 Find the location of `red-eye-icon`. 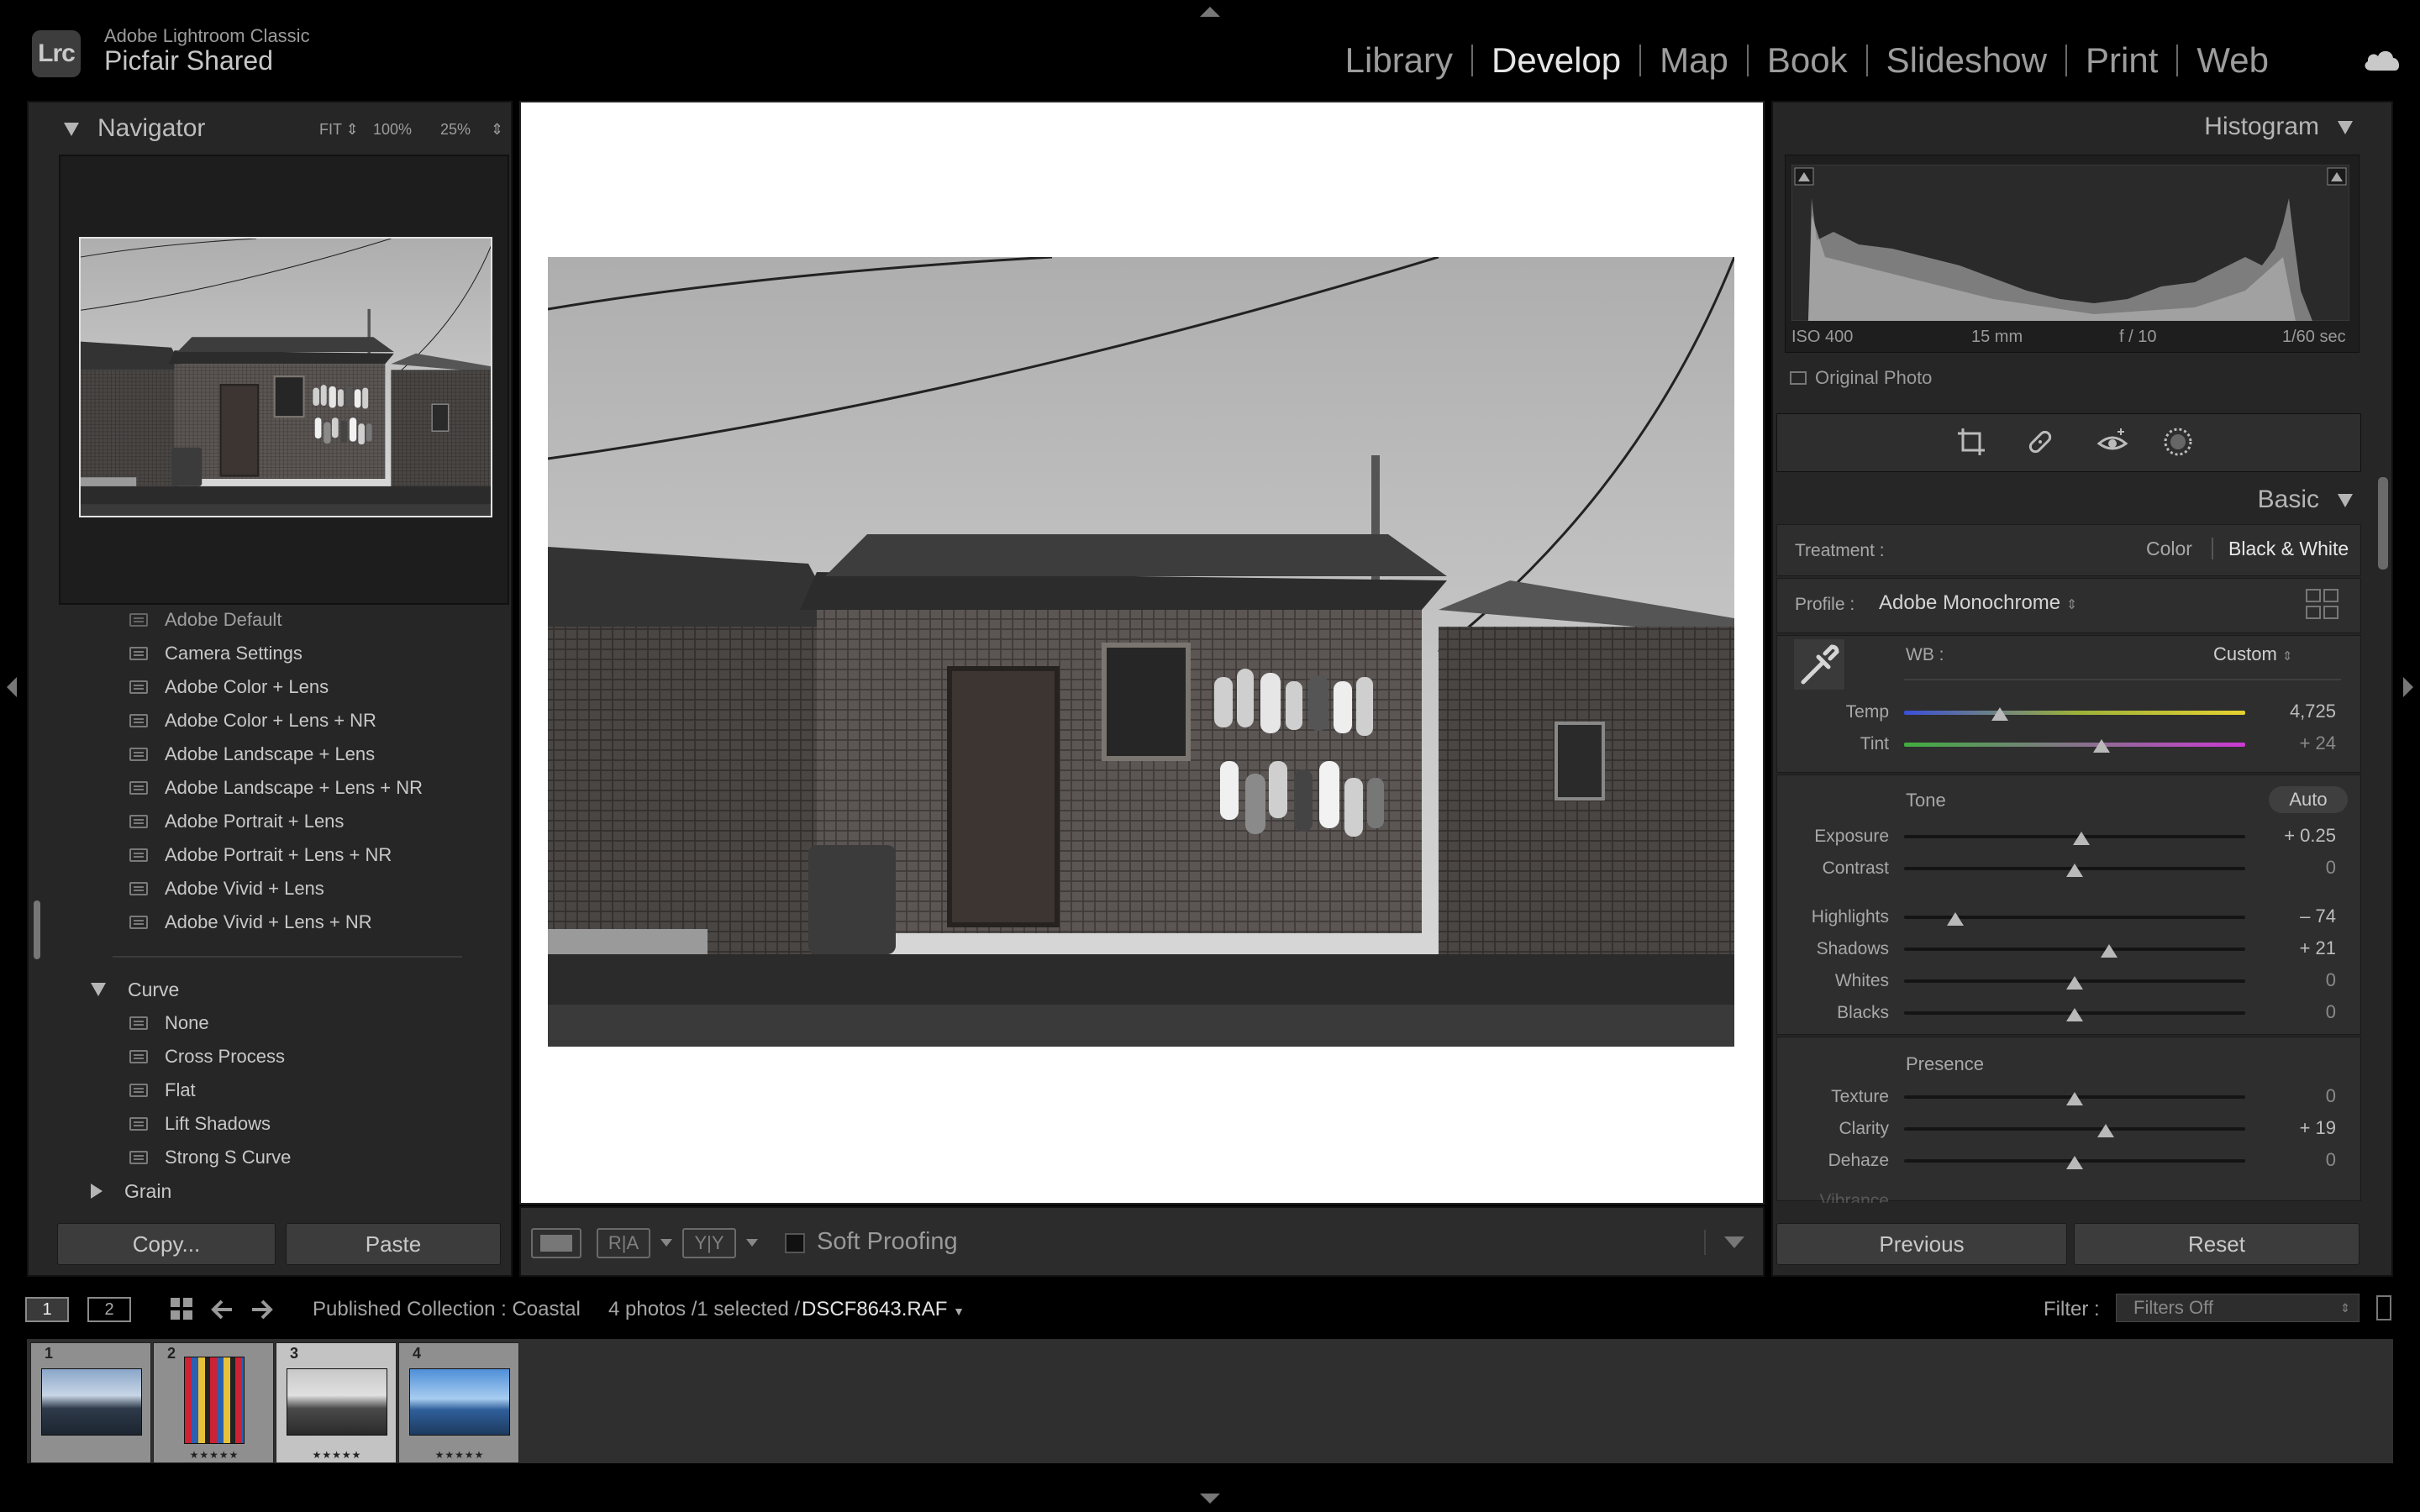

red-eye-icon is located at coordinates (2112, 442).